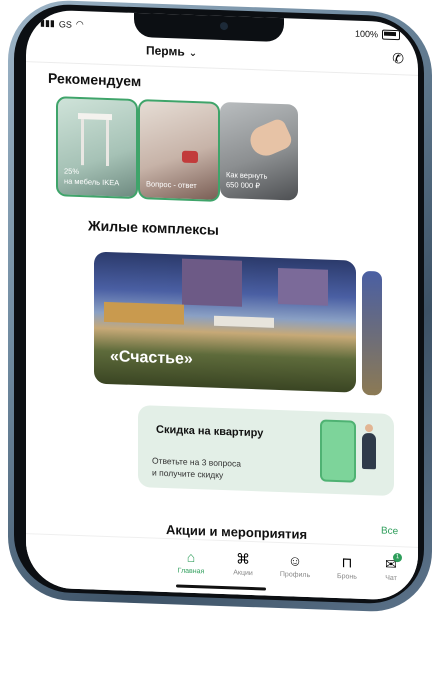 This screenshot has width=439, height=674. I want to click on tab-promos: ⌘ Акции, so click(243, 563).